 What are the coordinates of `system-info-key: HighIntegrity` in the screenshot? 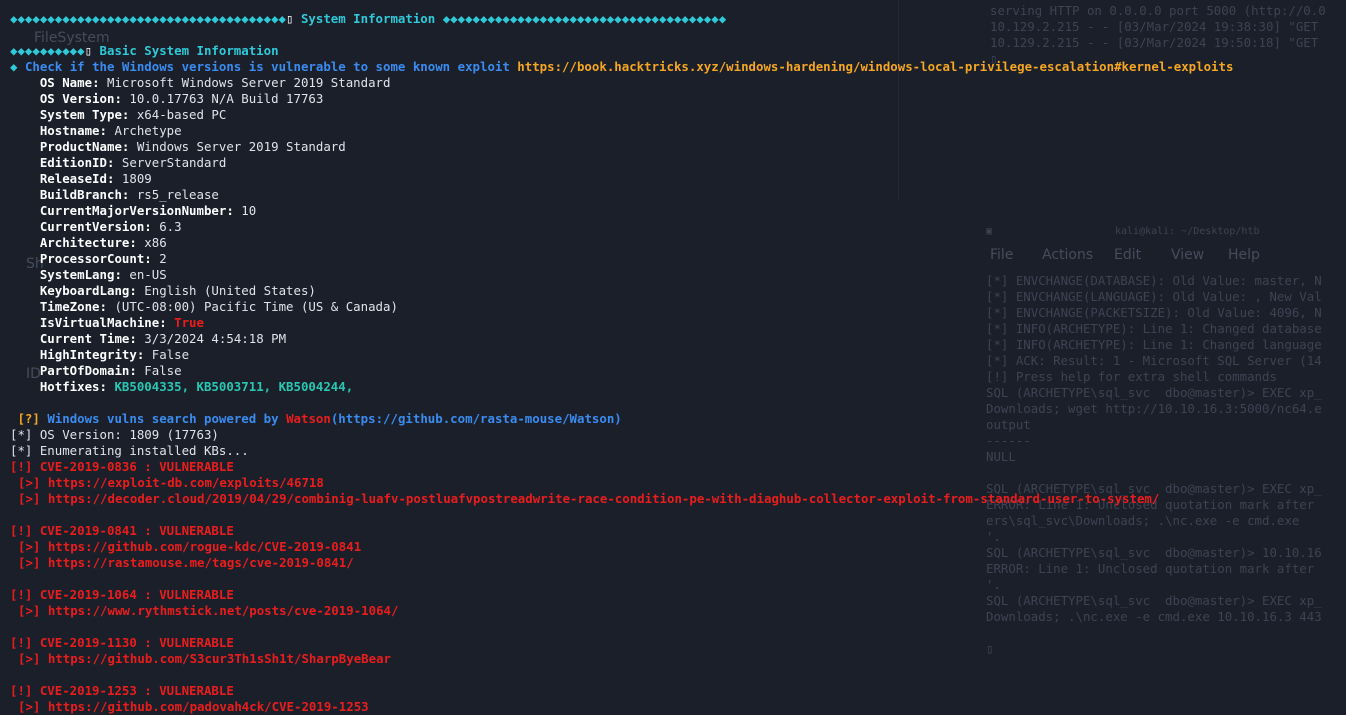 It's located at (88, 354).